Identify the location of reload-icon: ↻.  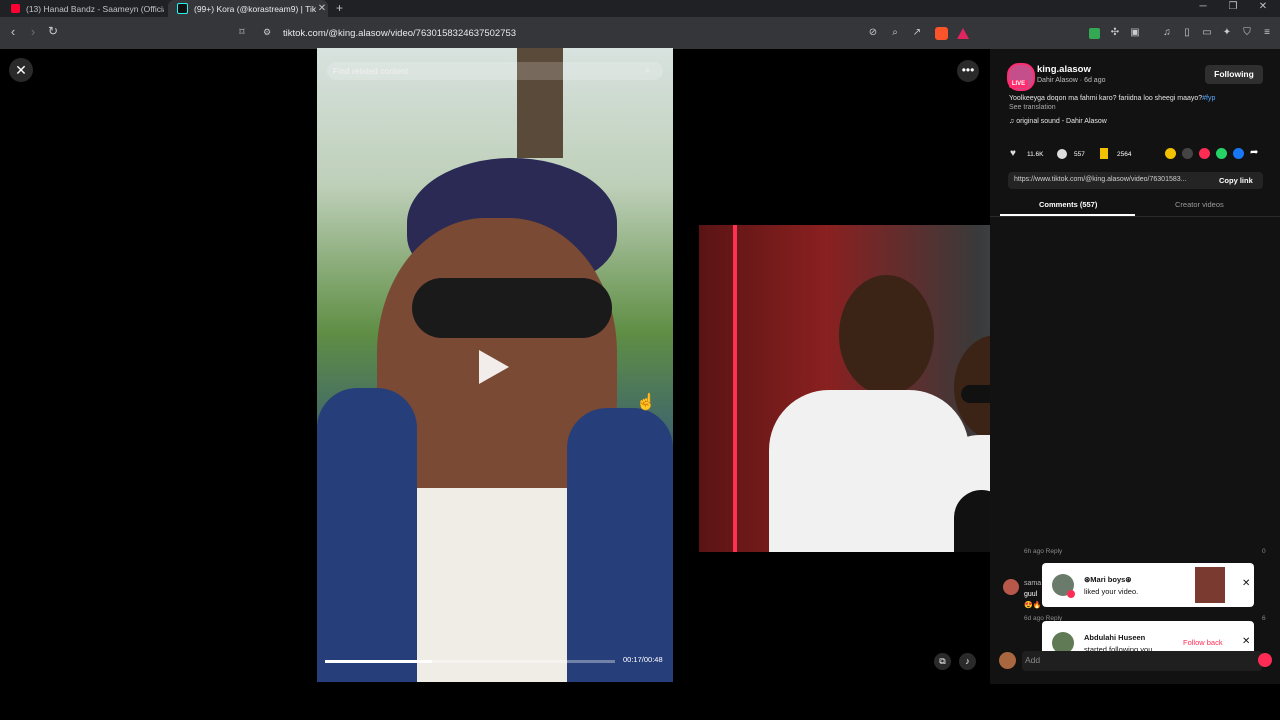
(53, 31).